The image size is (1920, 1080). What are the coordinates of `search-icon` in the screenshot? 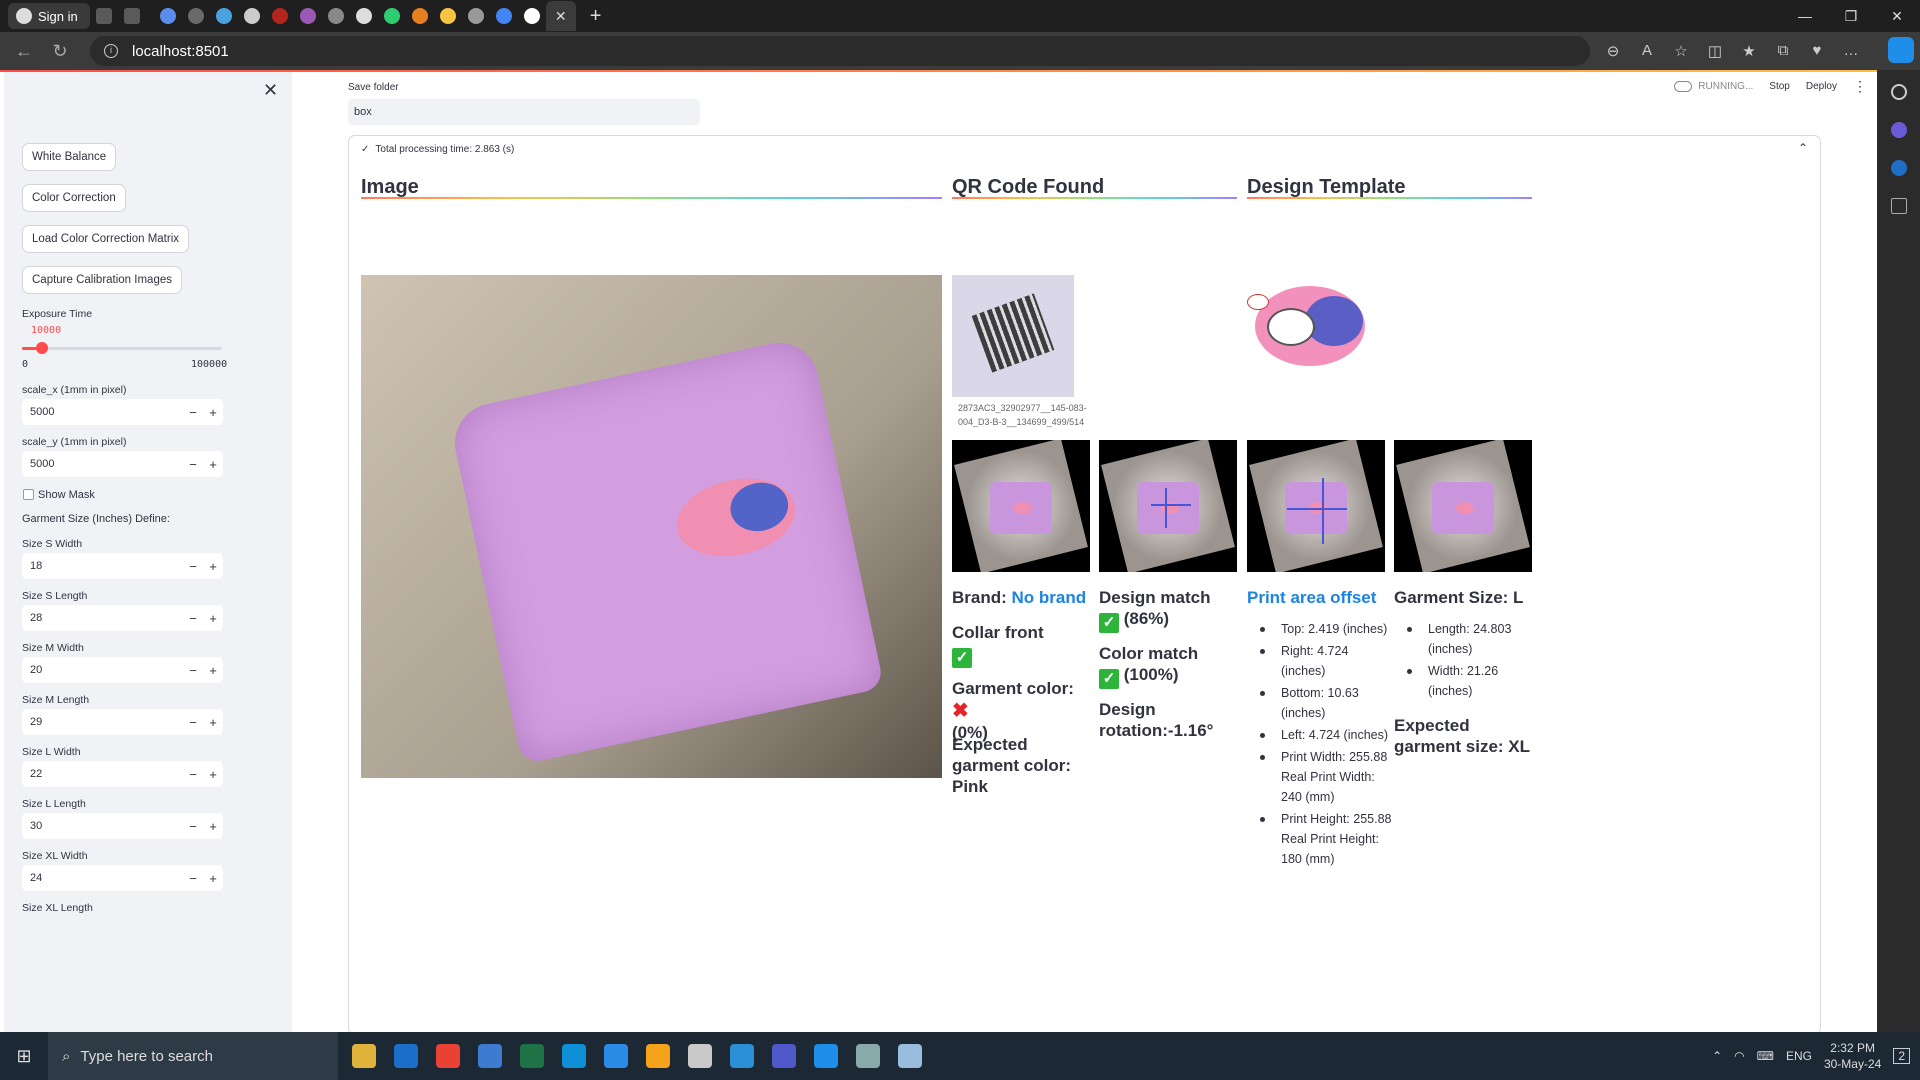 It's located at (1898, 92).